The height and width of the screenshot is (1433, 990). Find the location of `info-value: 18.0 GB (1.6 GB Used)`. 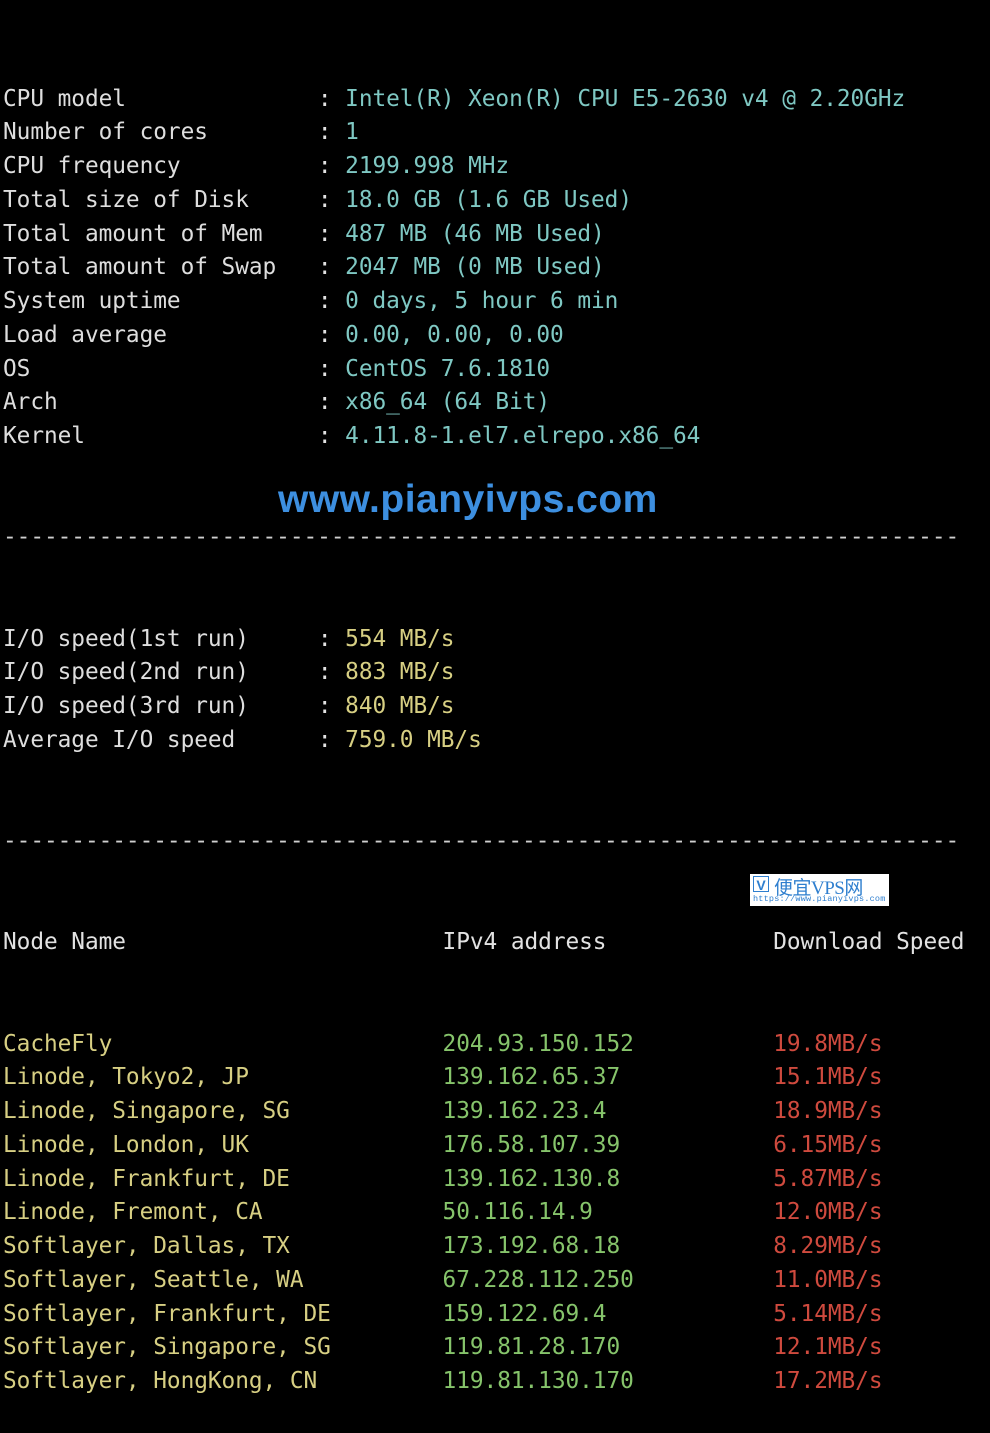

info-value: 18.0 GB (1.6 GB Used) is located at coordinates (489, 199).